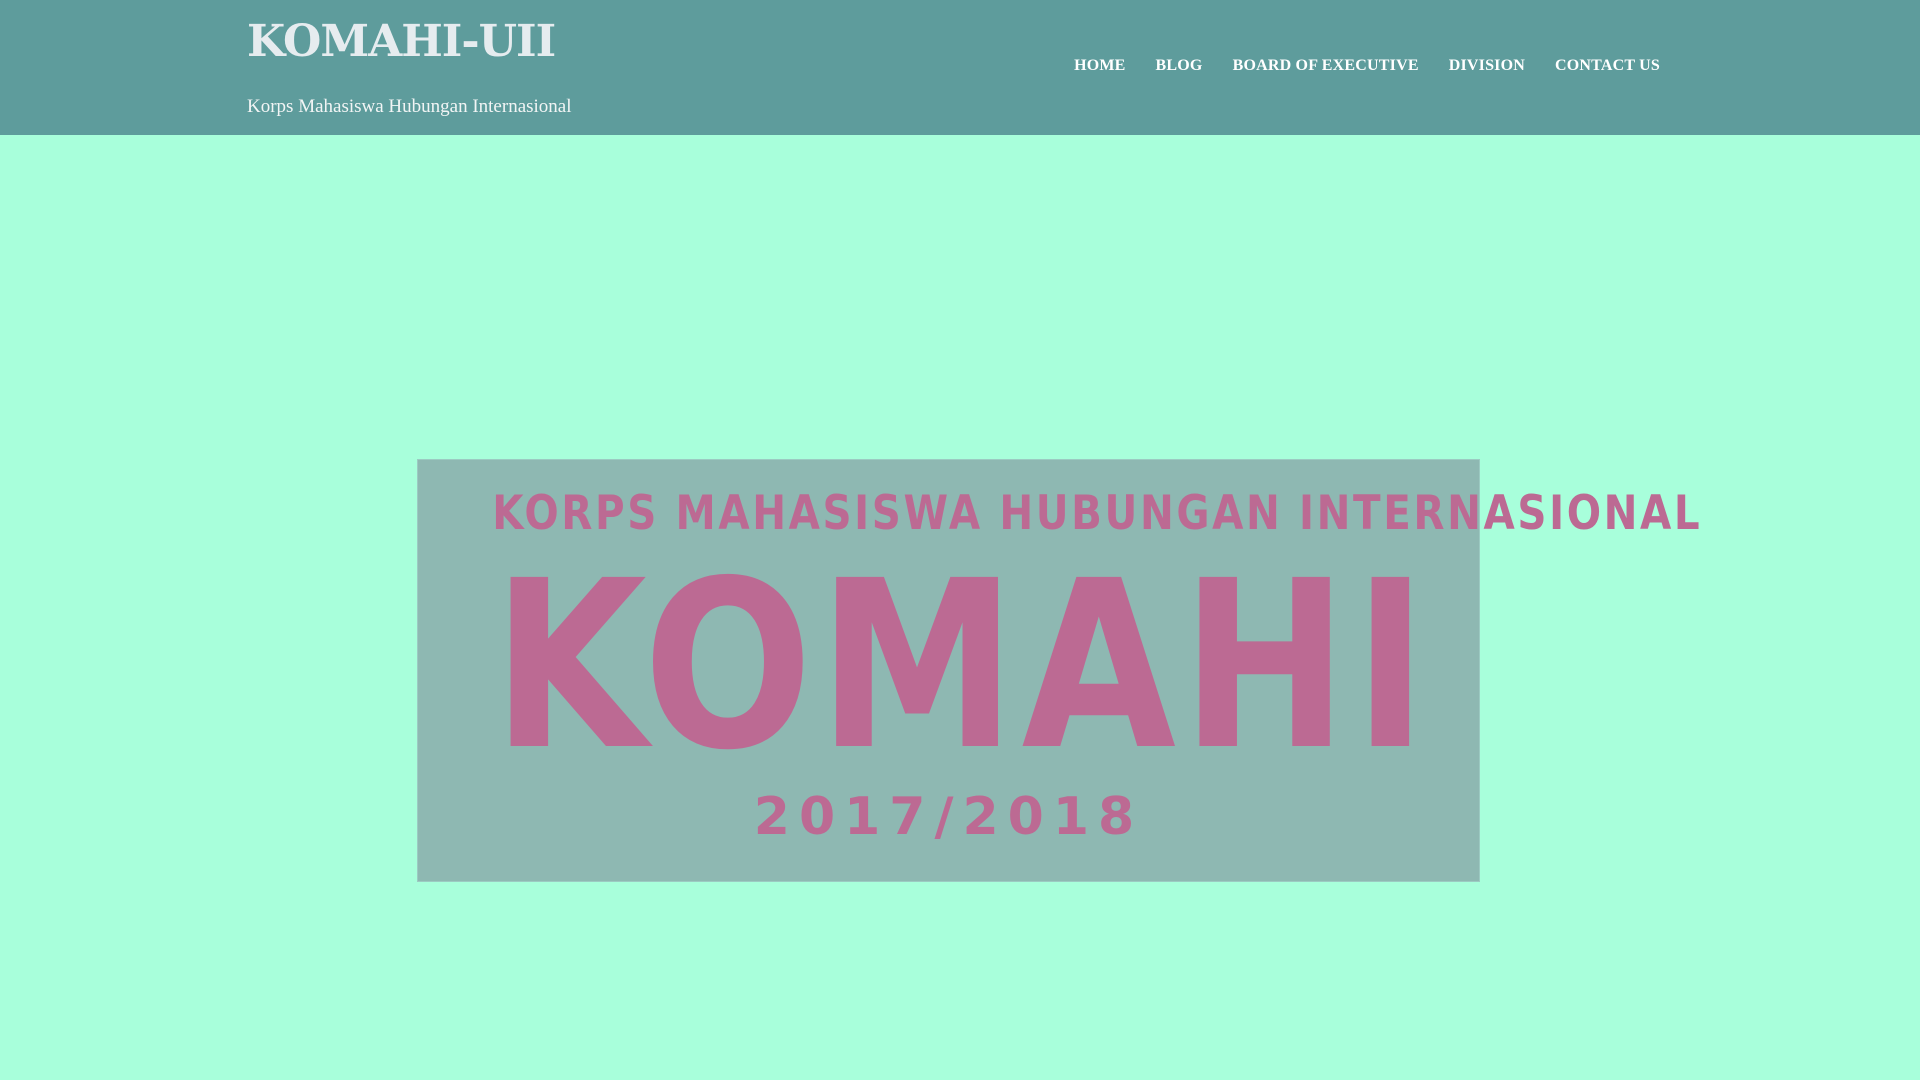 The width and height of the screenshot is (1920, 1080). I want to click on nav-board-of-executive-link: BOARD OF EXECUTIVE, so click(1326, 66).